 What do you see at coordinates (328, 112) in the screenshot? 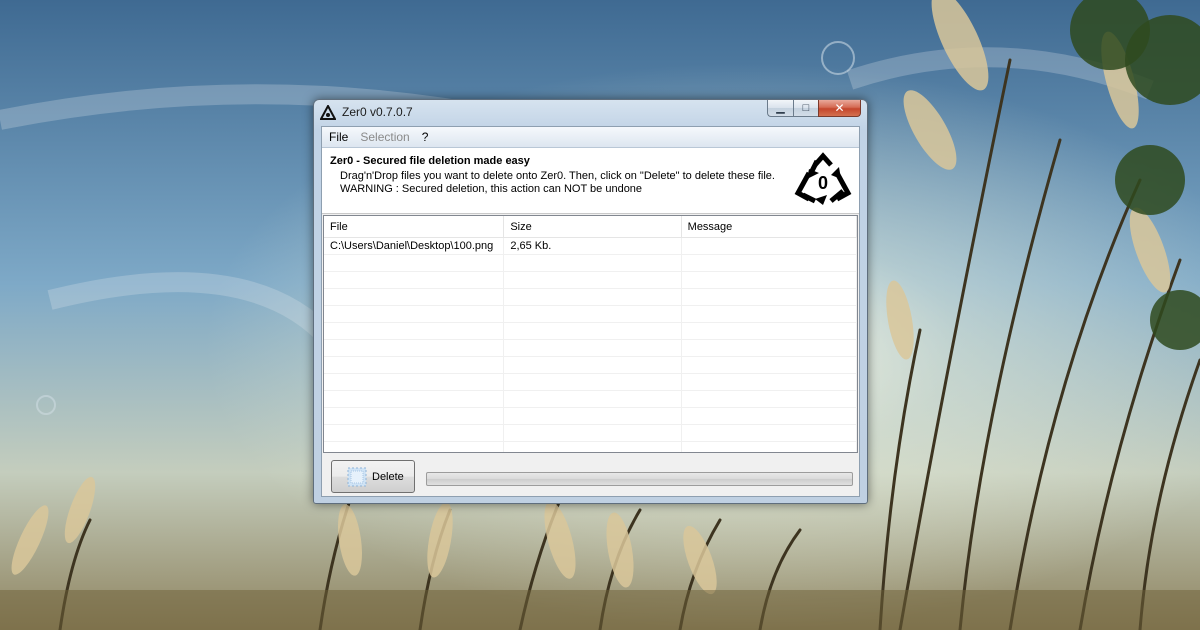
I see `recycle-icon` at bounding box center [328, 112].